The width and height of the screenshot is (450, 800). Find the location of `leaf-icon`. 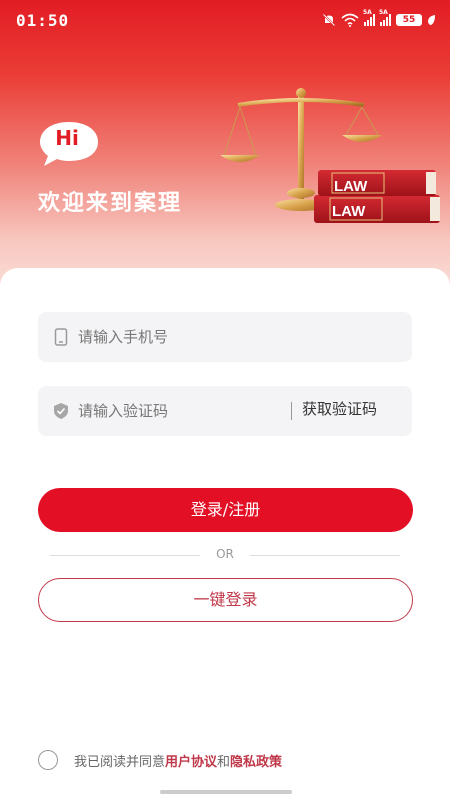

leaf-icon is located at coordinates (431, 20).